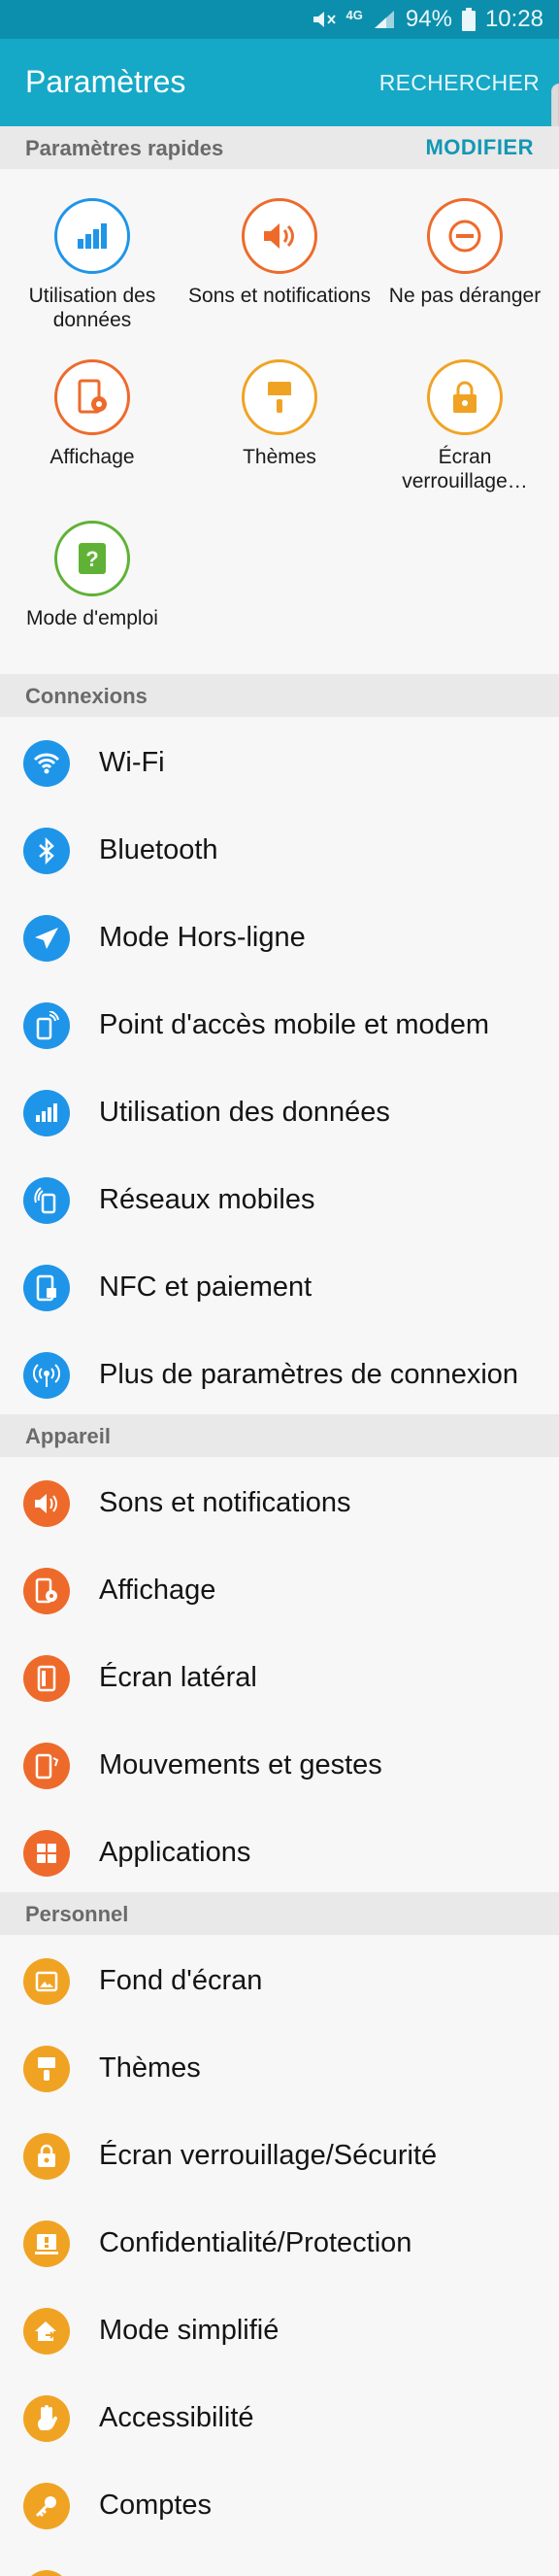  I want to click on settings-item-sound: Sons et notifications, so click(279, 1502).